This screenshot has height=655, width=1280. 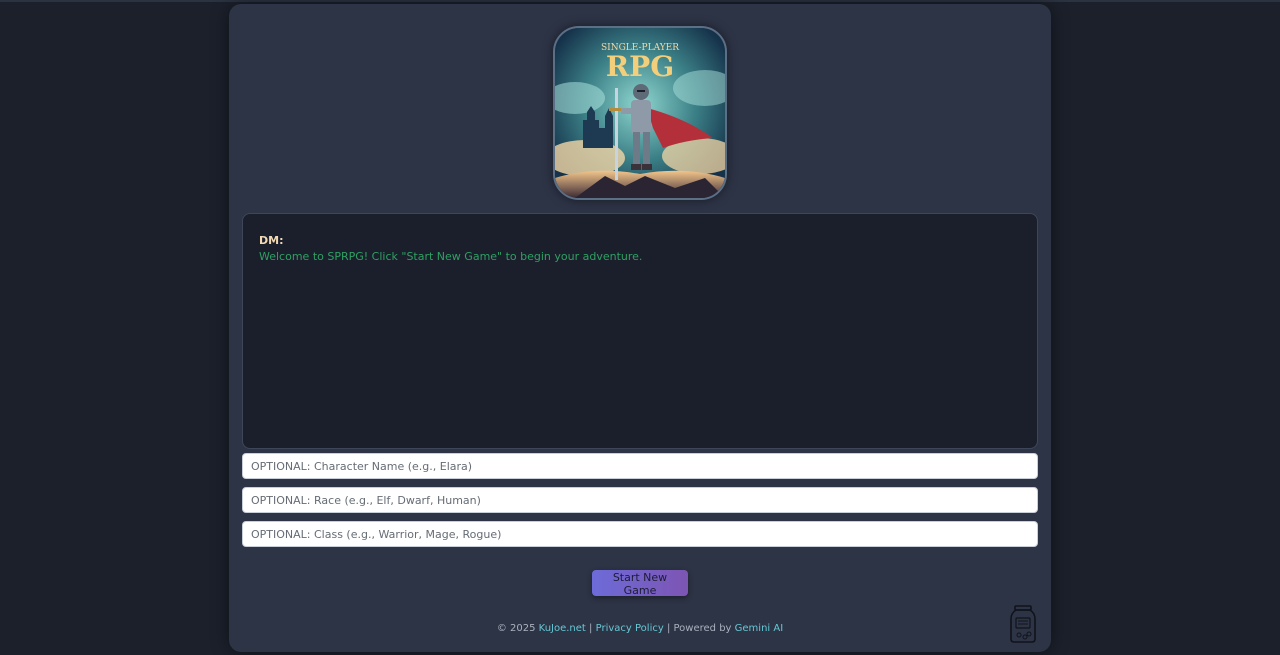 I want to click on top-border, so click(x=640, y=1).